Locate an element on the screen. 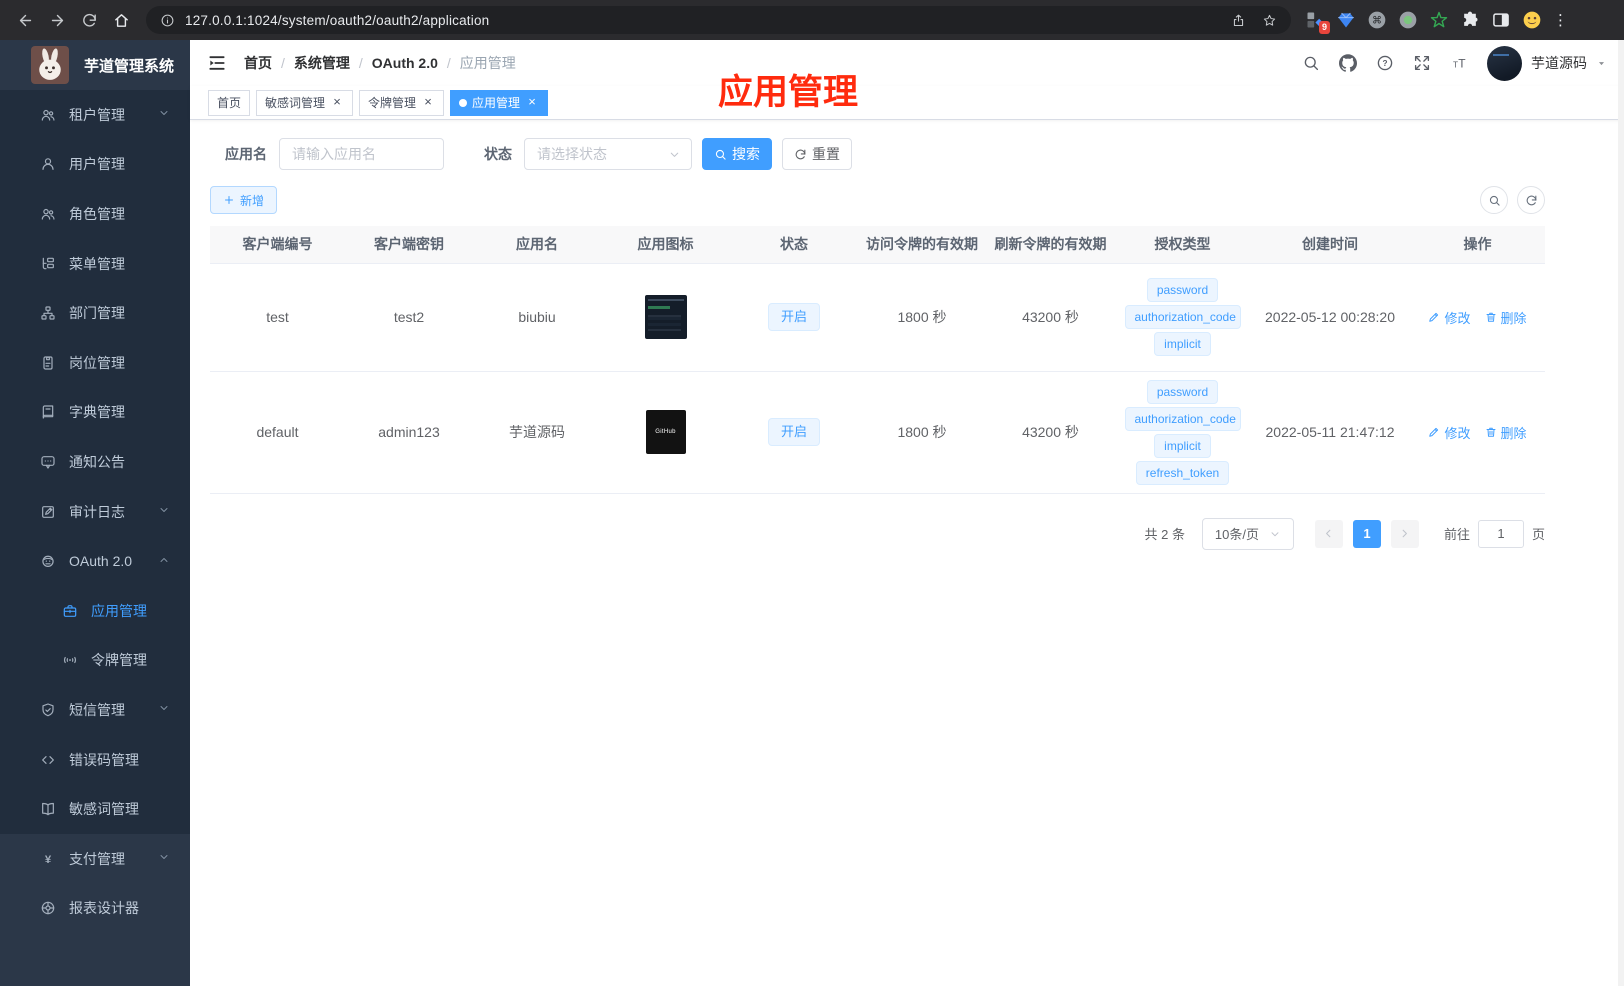  bookmark-star-icon is located at coordinates (1269, 20).